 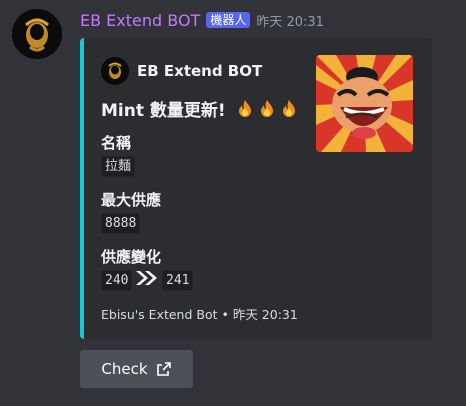 I want to click on check-button: Check, so click(x=136, y=369).